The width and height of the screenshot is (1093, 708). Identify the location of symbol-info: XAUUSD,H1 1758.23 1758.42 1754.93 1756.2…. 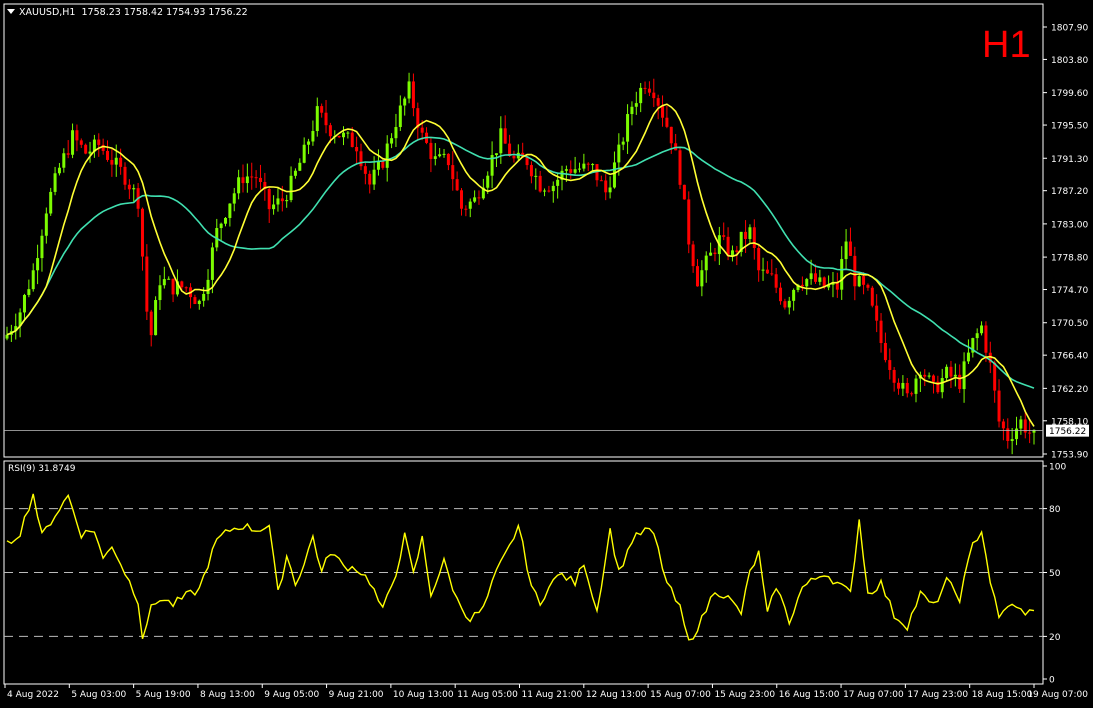
(133, 12).